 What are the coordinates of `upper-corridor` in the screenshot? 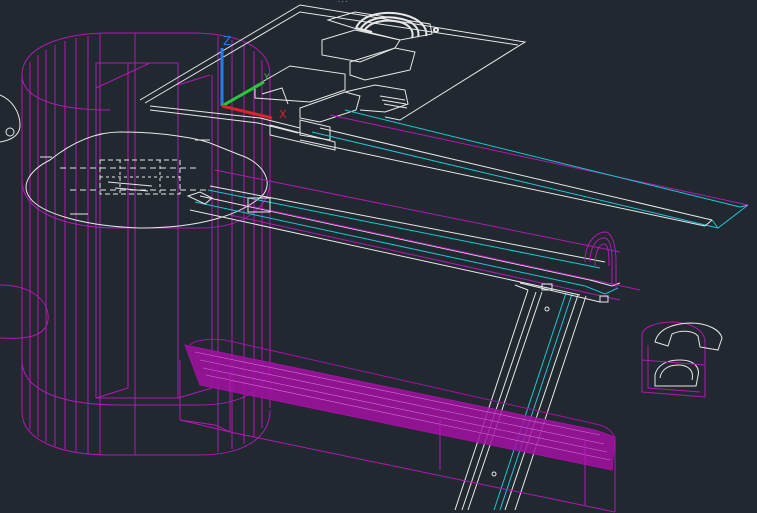 It's located at (524, 169).